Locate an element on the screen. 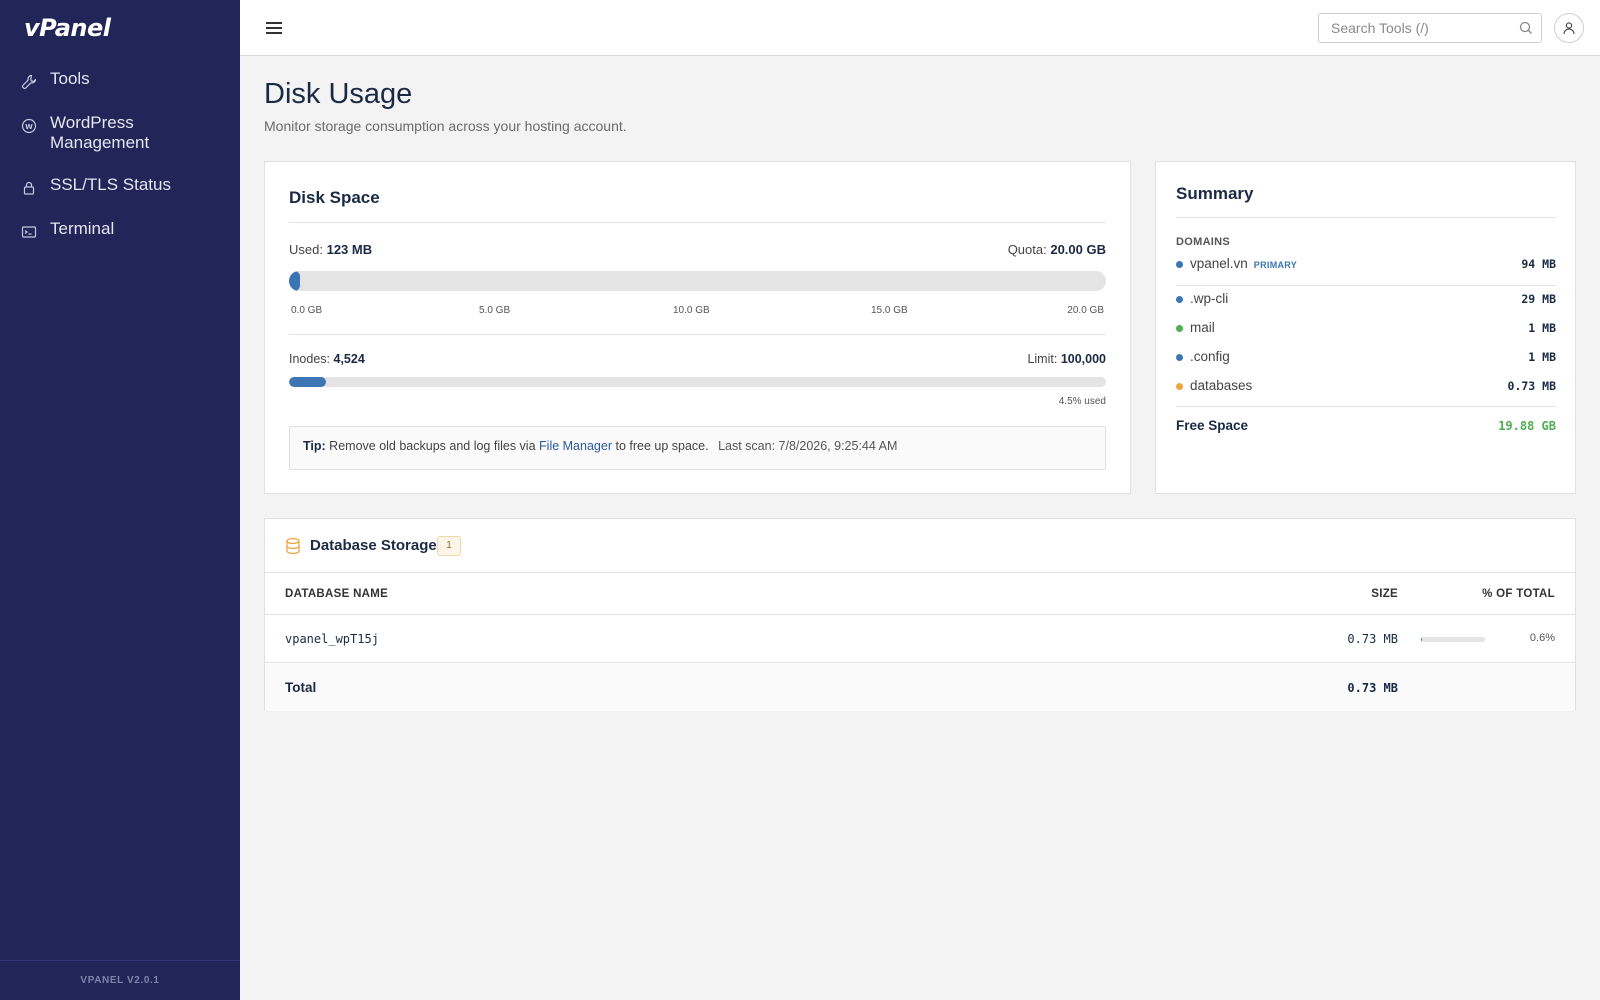 The height and width of the screenshot is (1000, 1600). version-label: VPANEL V2.0.1 is located at coordinates (120, 980).